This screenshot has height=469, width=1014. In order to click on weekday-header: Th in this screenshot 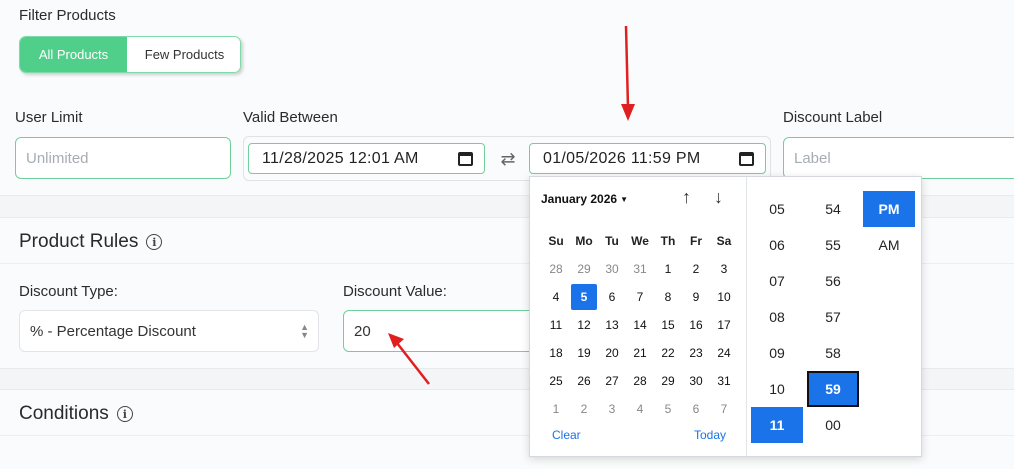, I will do `click(668, 241)`.